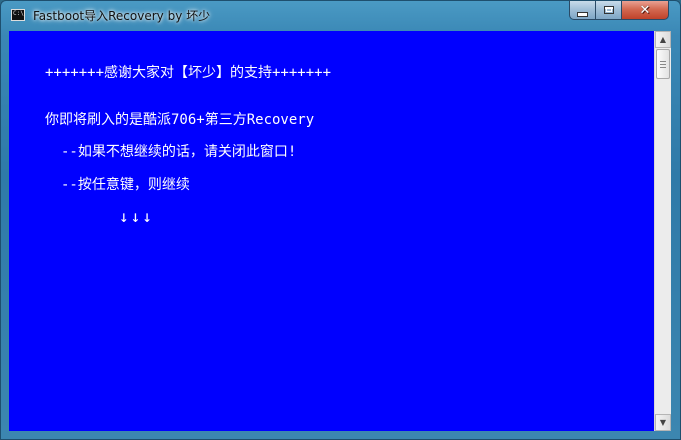  I want to click on scroll-down-icon: ▼, so click(663, 422).